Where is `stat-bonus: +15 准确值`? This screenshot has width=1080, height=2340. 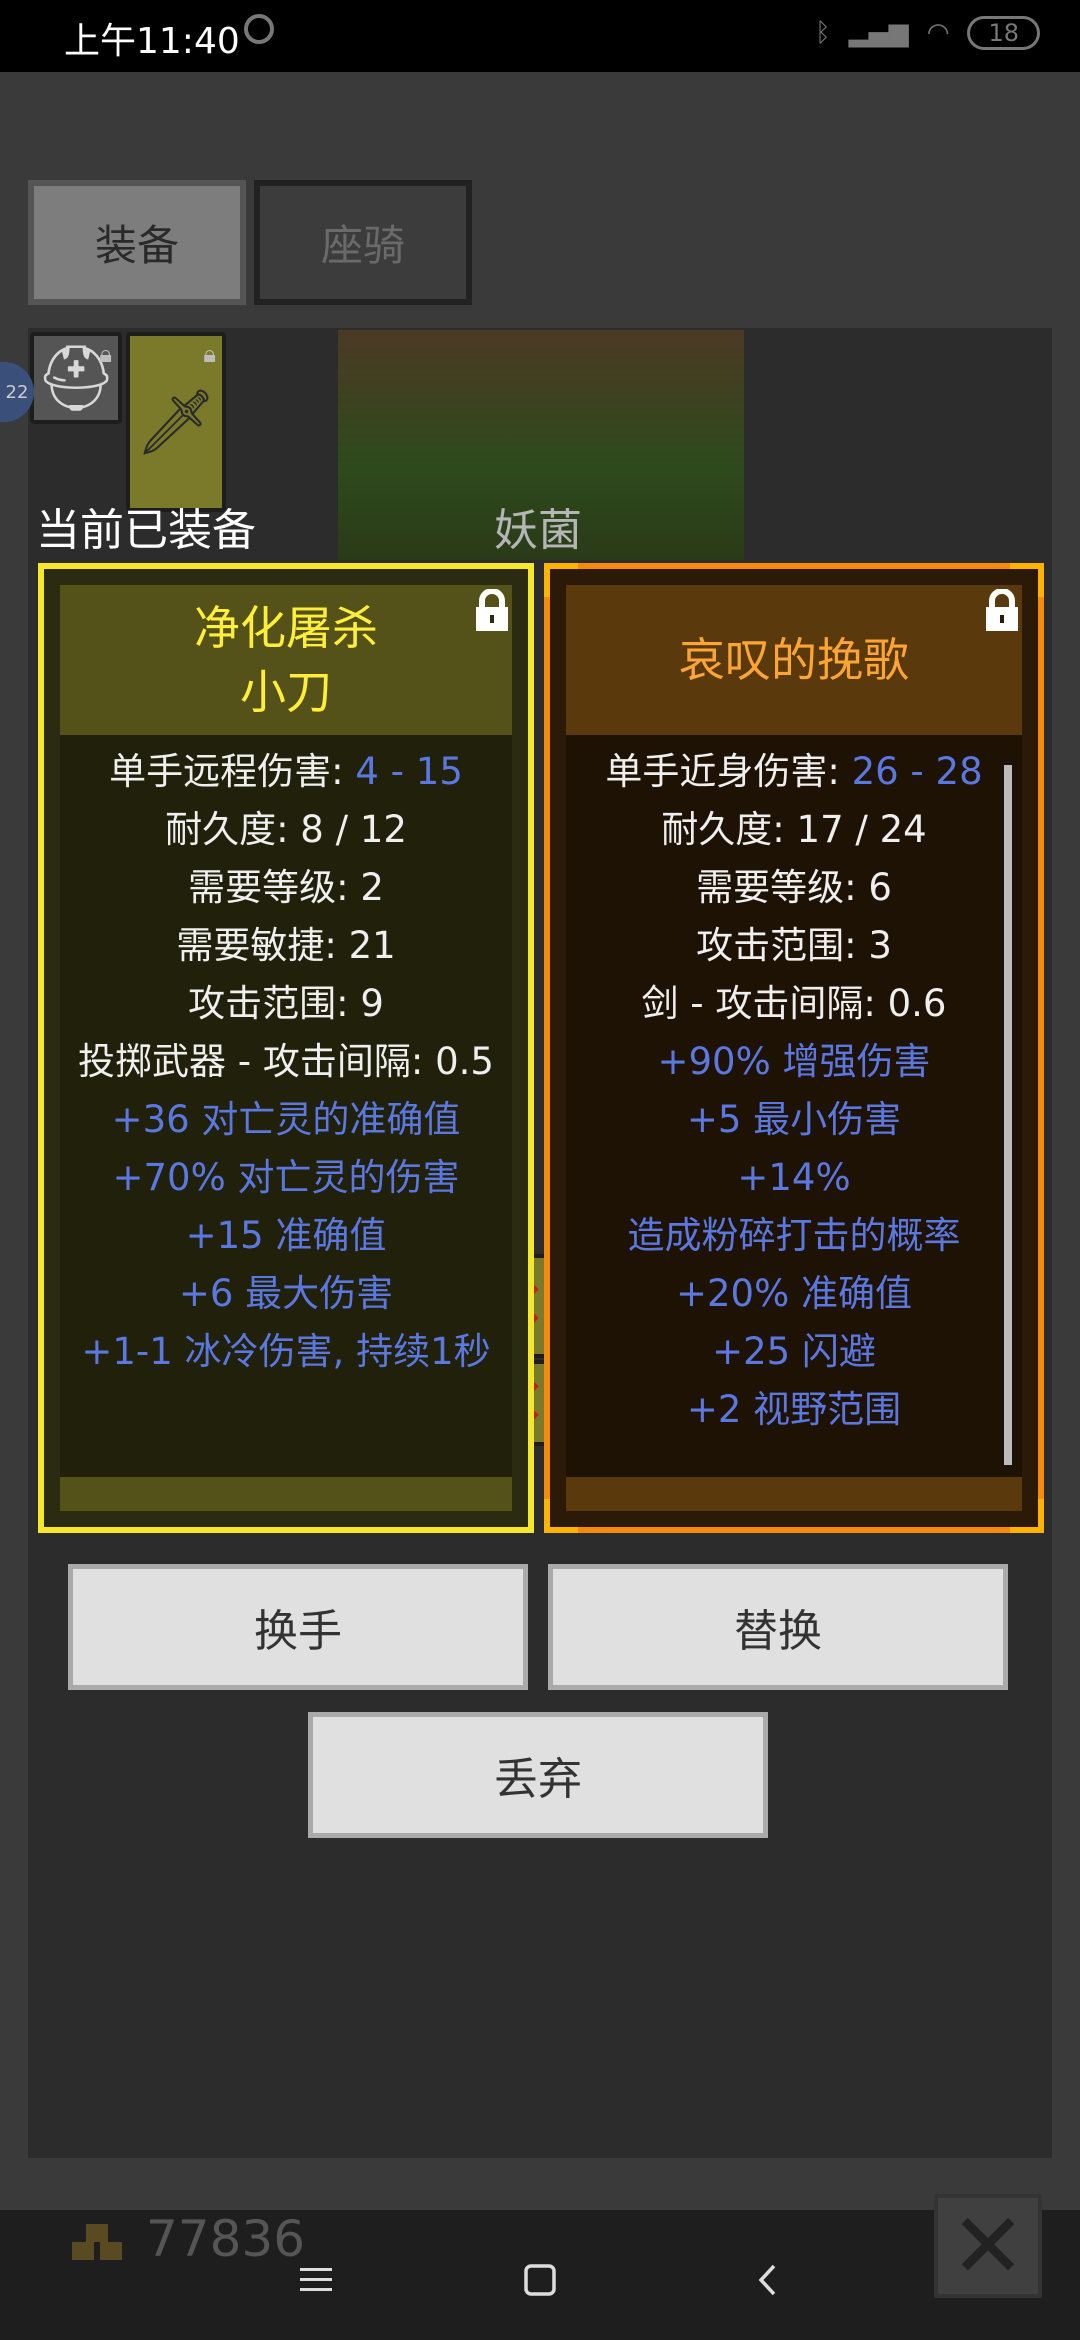 stat-bonus: +15 准确值 is located at coordinates (286, 1235).